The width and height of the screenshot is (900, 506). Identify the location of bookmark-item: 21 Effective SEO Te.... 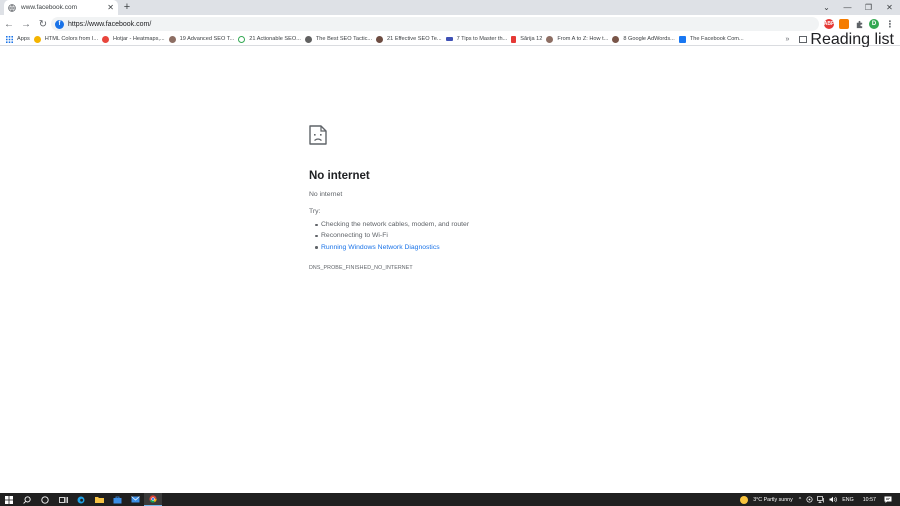
(411, 39).